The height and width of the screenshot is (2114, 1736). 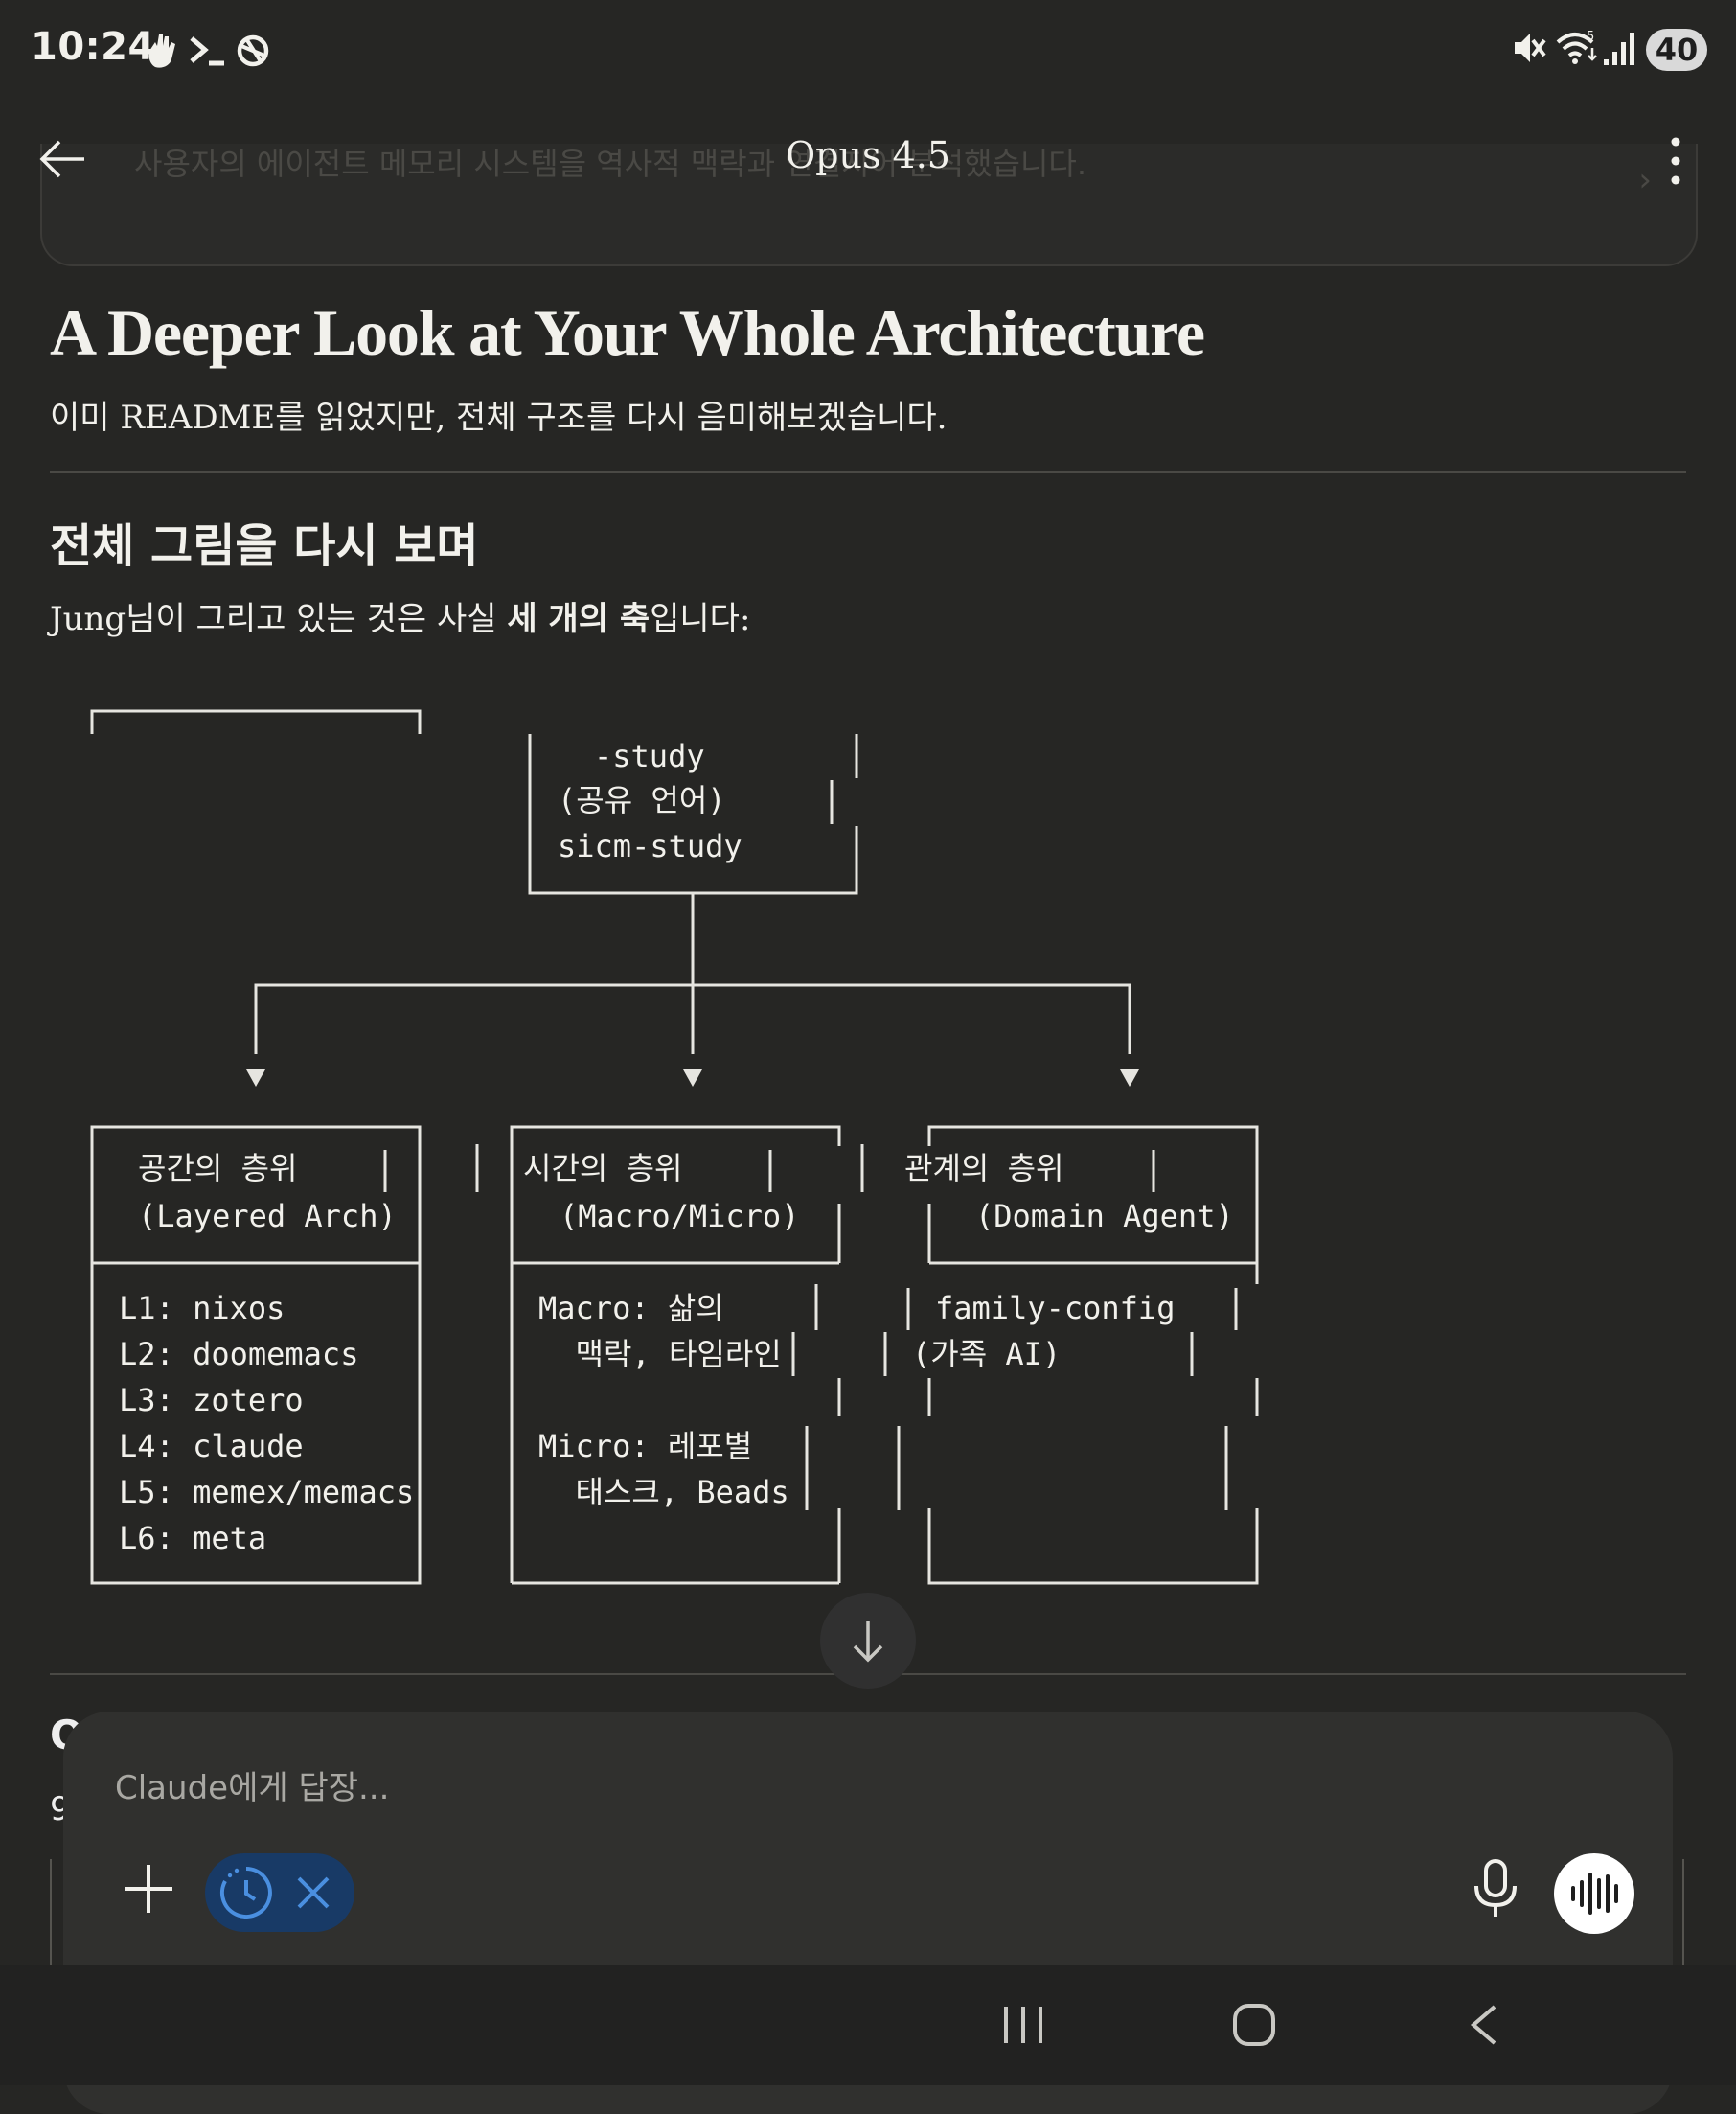 What do you see at coordinates (693, 1078) in the screenshot?
I see `arrow-down-middle` at bounding box center [693, 1078].